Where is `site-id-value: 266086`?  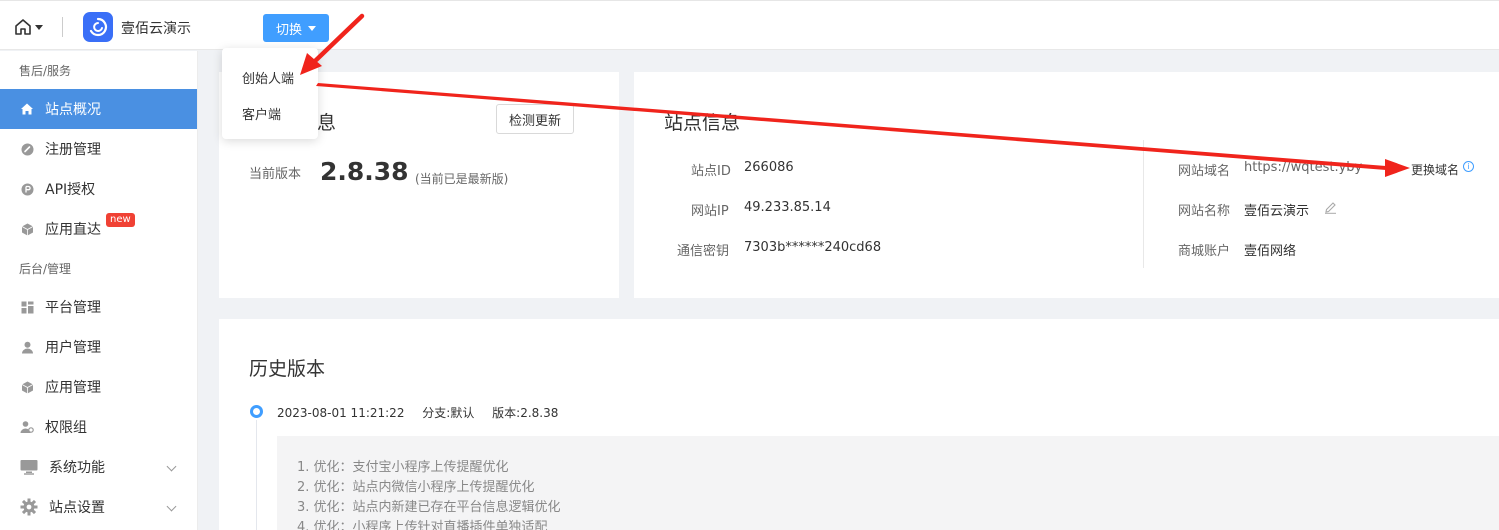
site-id-value: 266086 is located at coordinates (769, 167).